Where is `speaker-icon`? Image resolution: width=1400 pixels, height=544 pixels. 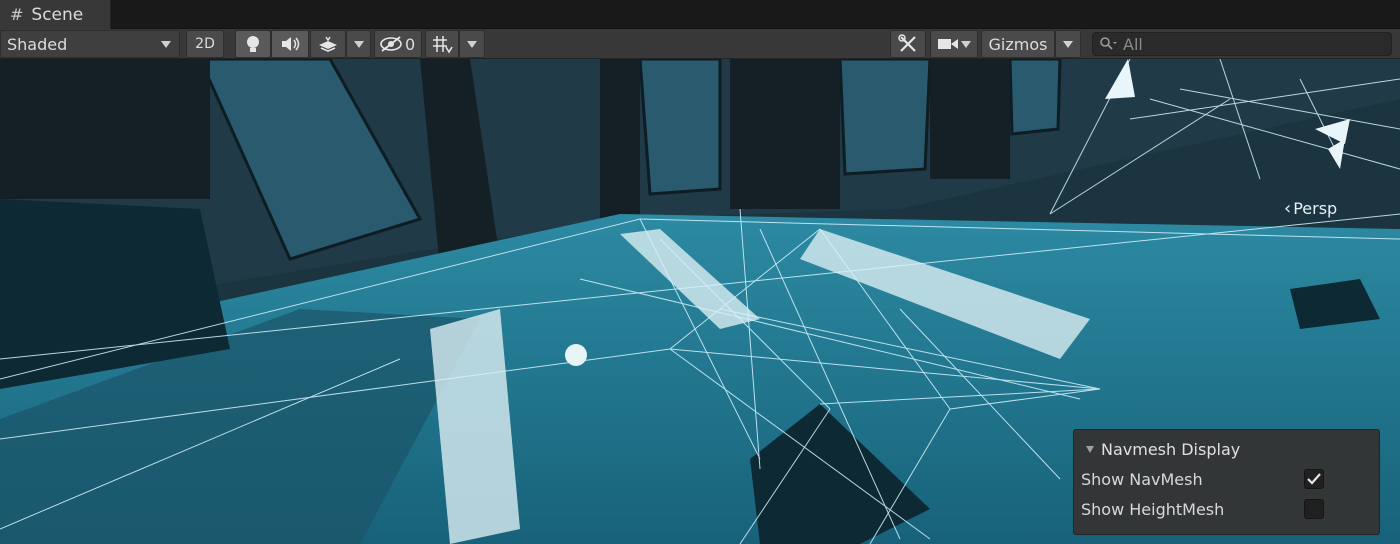 speaker-icon is located at coordinates (291, 44).